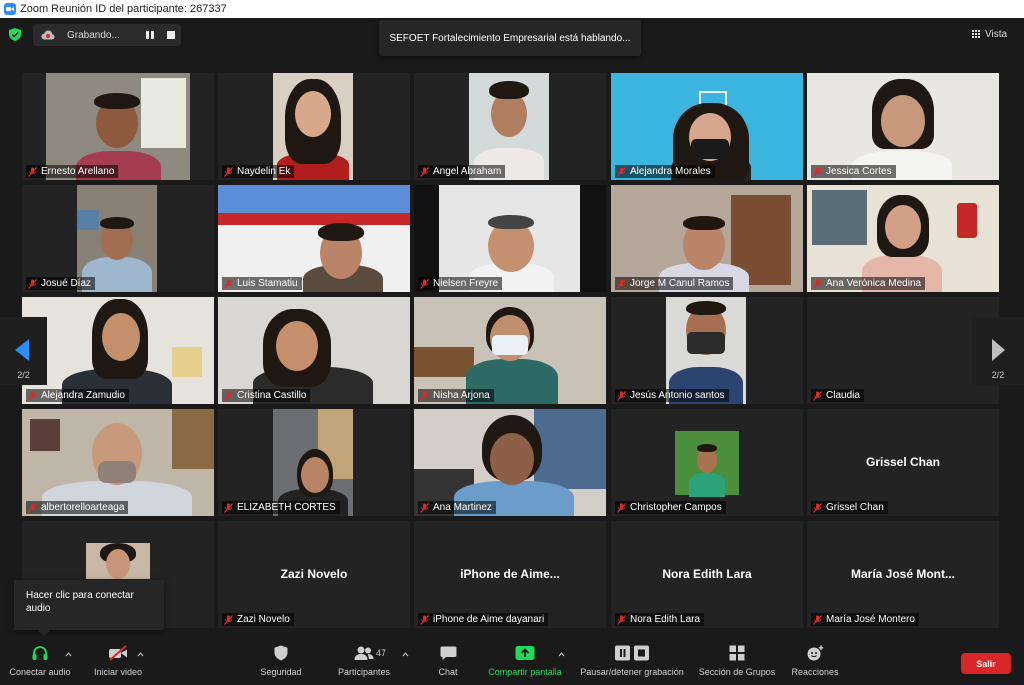 This screenshot has height=685, width=1024. Describe the element at coordinates (561, 654) in the screenshot. I see `share-options-caret-icon` at that location.